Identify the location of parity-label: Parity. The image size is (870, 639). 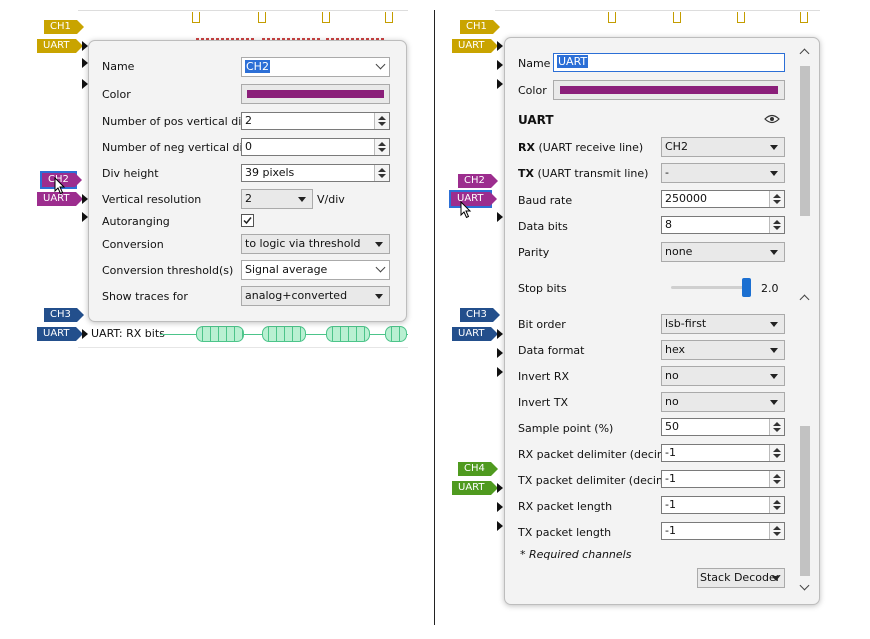
(534, 252).